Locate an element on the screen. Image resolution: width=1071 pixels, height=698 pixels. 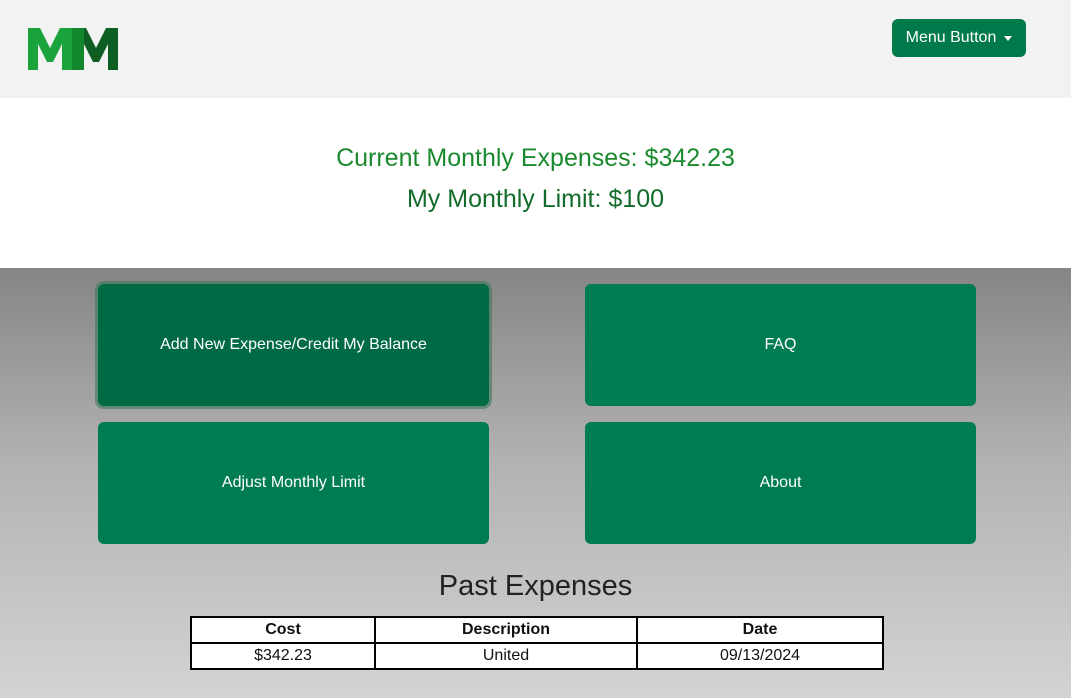
cell-cost: $342.23 is located at coordinates (283, 656).